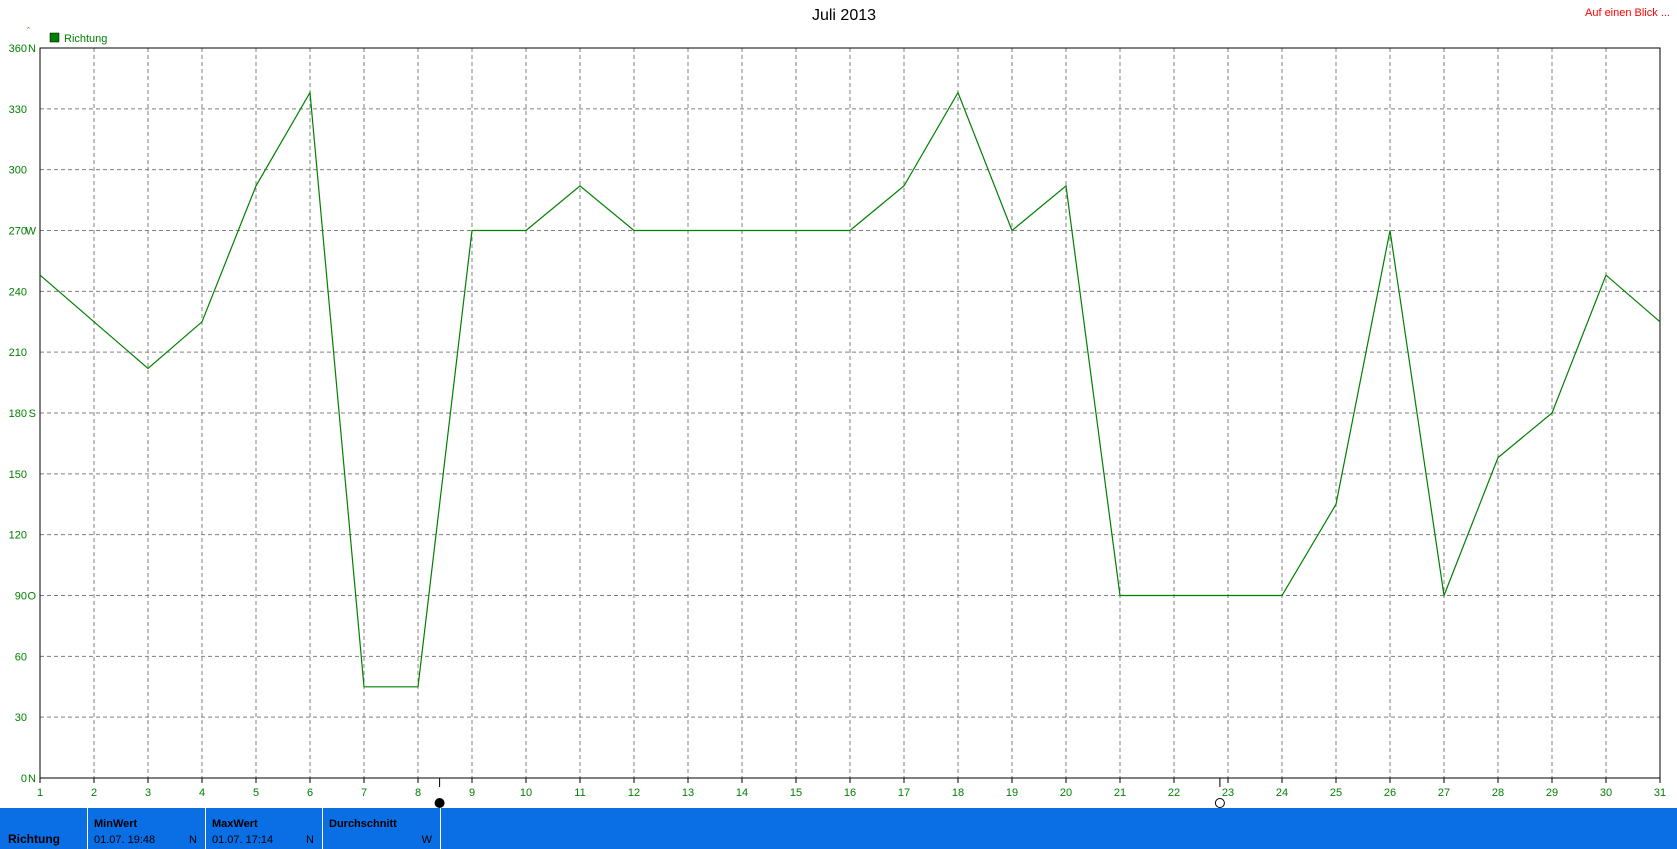  I want to click on stat-max-time: 01.07. 17:14, so click(243, 840).